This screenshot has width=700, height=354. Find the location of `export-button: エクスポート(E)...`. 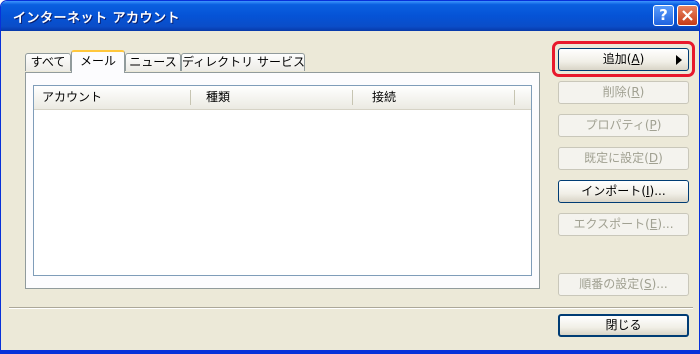

export-button: エクスポート(E)... is located at coordinates (623, 224).